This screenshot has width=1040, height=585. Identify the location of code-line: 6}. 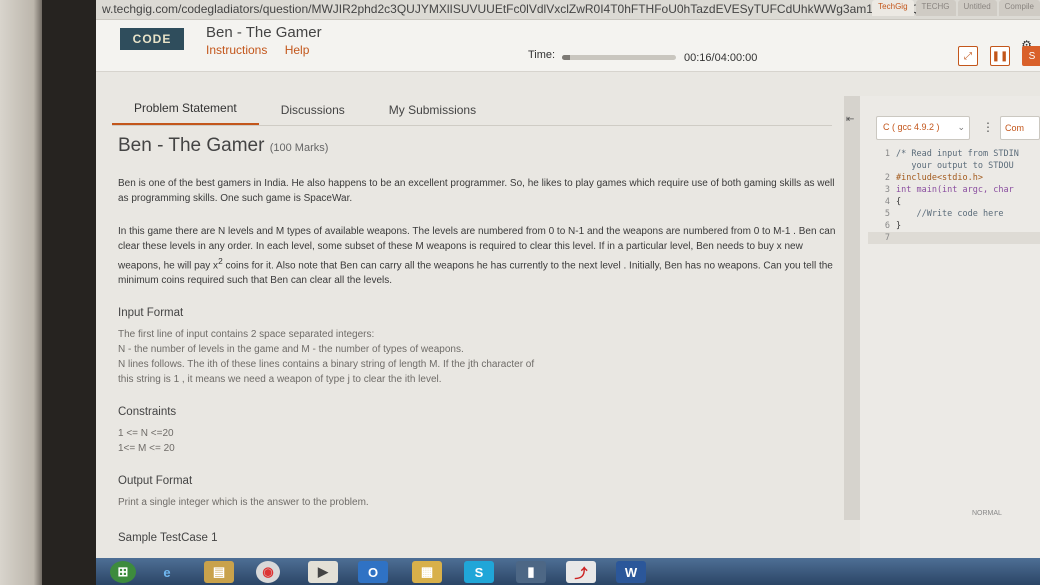
(954, 226).